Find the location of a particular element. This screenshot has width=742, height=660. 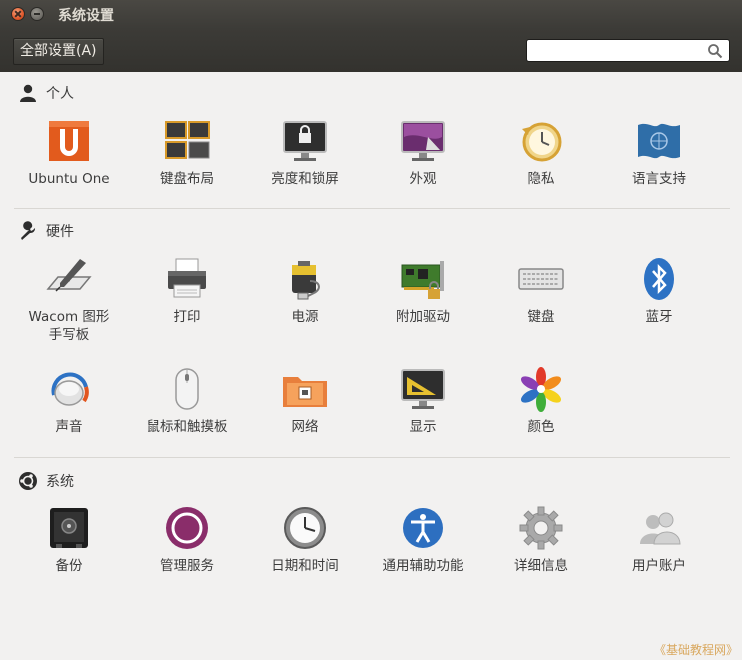

ubuntu-logo-icon is located at coordinates (28, 481).